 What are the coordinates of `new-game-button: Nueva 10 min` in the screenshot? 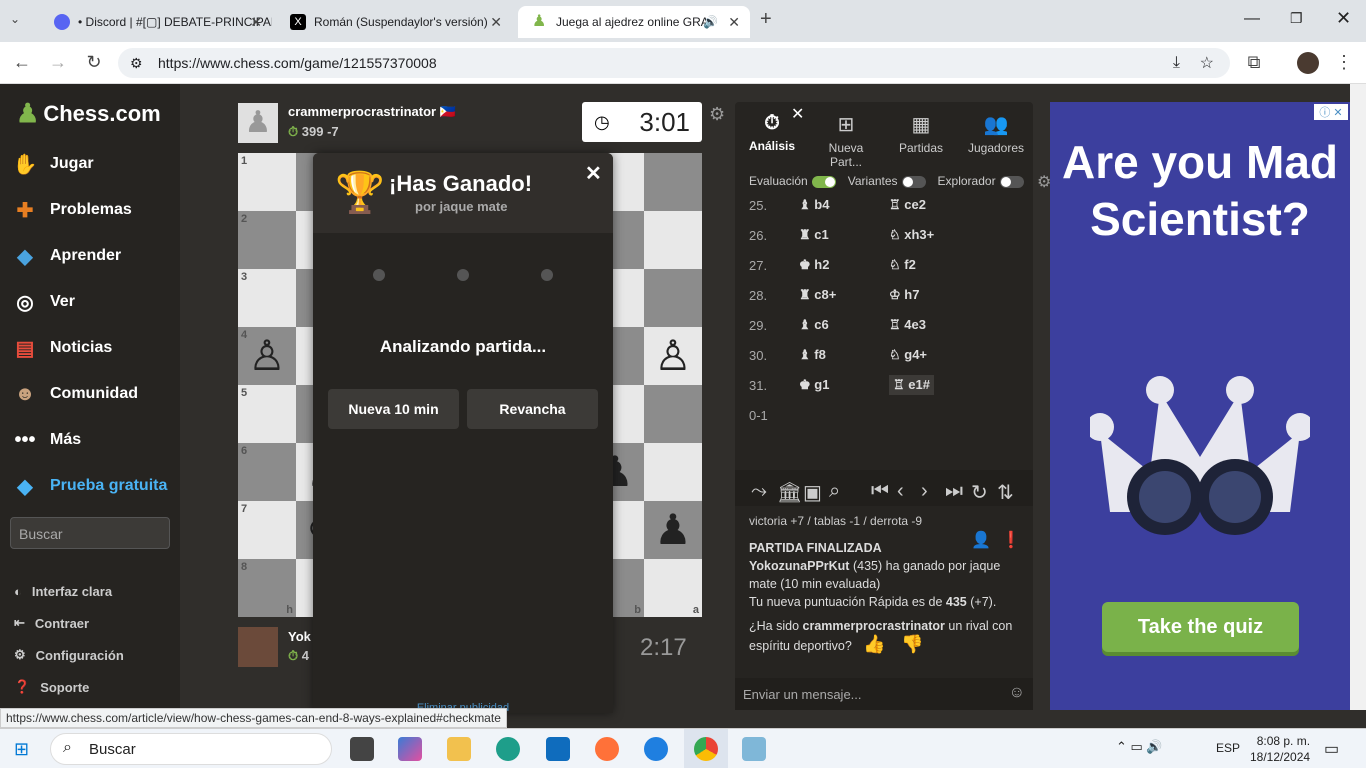 It's located at (393, 409).